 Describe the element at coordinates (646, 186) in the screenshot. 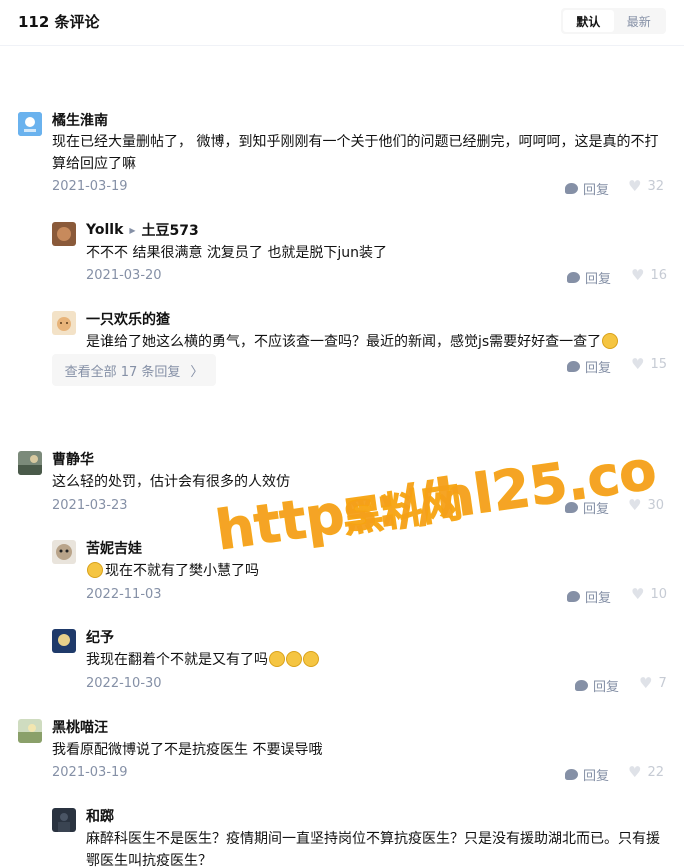

I see `like-button: ♥ 32` at that location.